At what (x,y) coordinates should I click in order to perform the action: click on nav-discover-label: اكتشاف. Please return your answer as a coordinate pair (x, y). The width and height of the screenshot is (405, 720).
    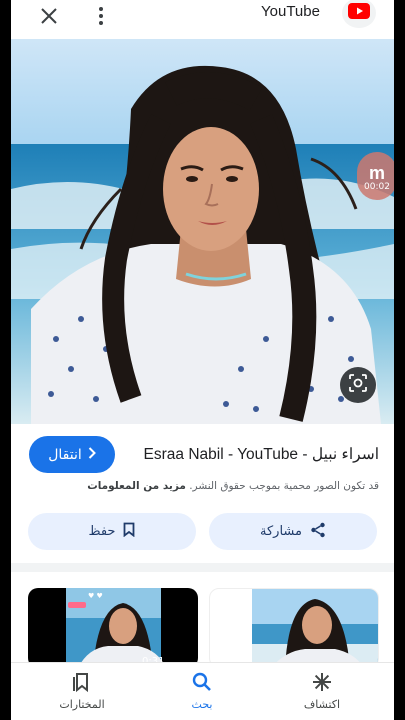
    Looking at the image, I should click on (322, 704).